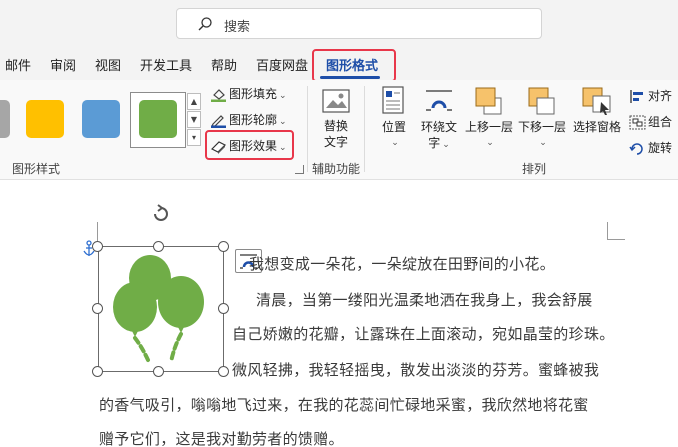 The height and width of the screenshot is (447, 678). What do you see at coordinates (221, 438) in the screenshot?
I see `paragraph-line: 赠予它们，这是我对勤劳者的馈赠。` at bounding box center [221, 438].